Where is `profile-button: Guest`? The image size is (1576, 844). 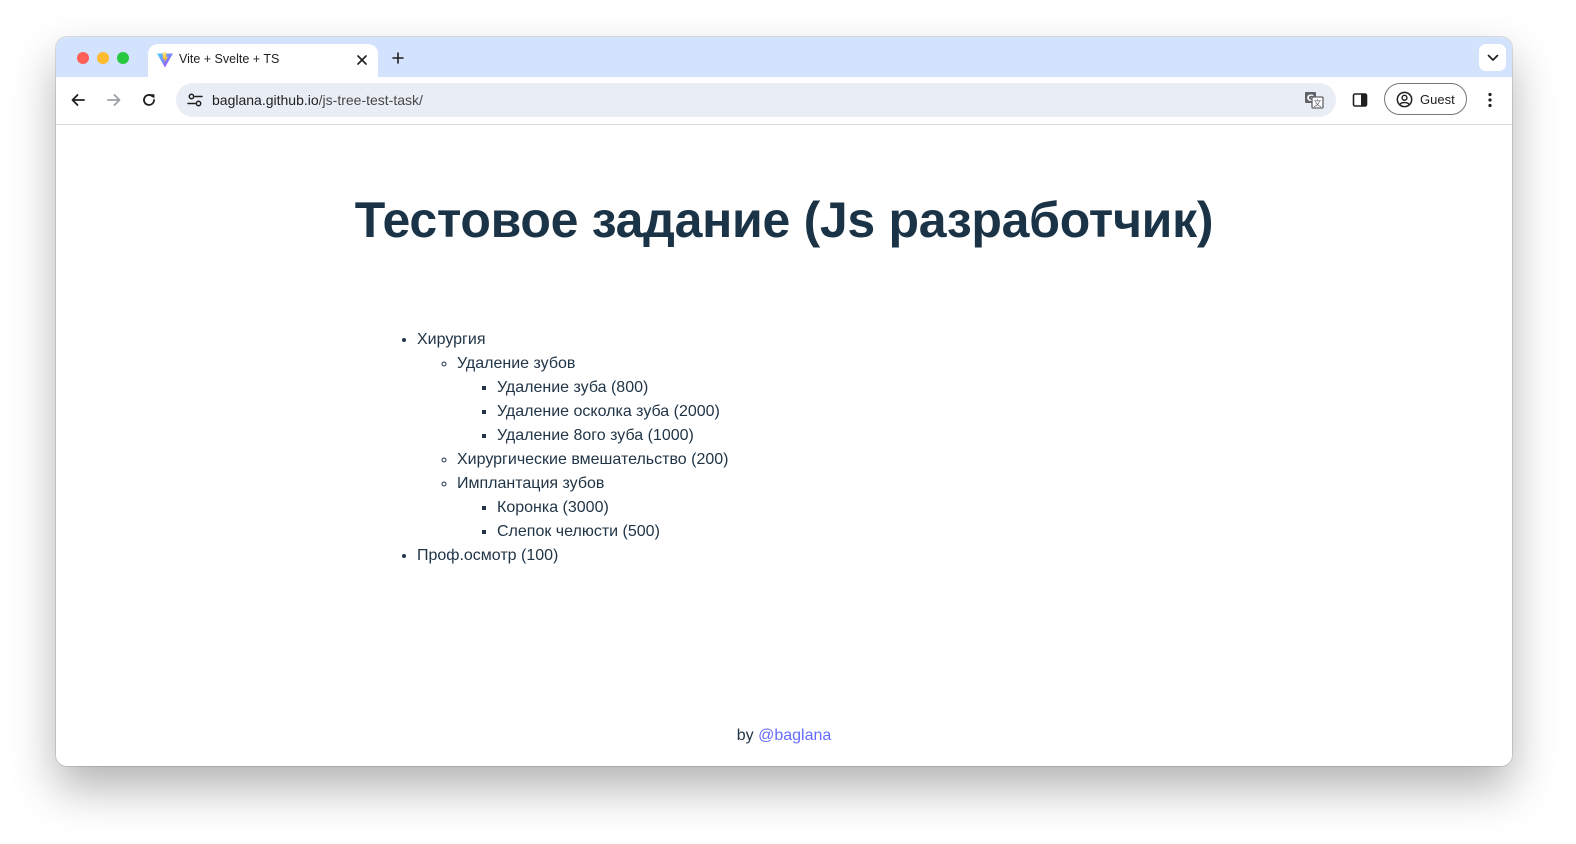
profile-button: Guest is located at coordinates (1425, 99).